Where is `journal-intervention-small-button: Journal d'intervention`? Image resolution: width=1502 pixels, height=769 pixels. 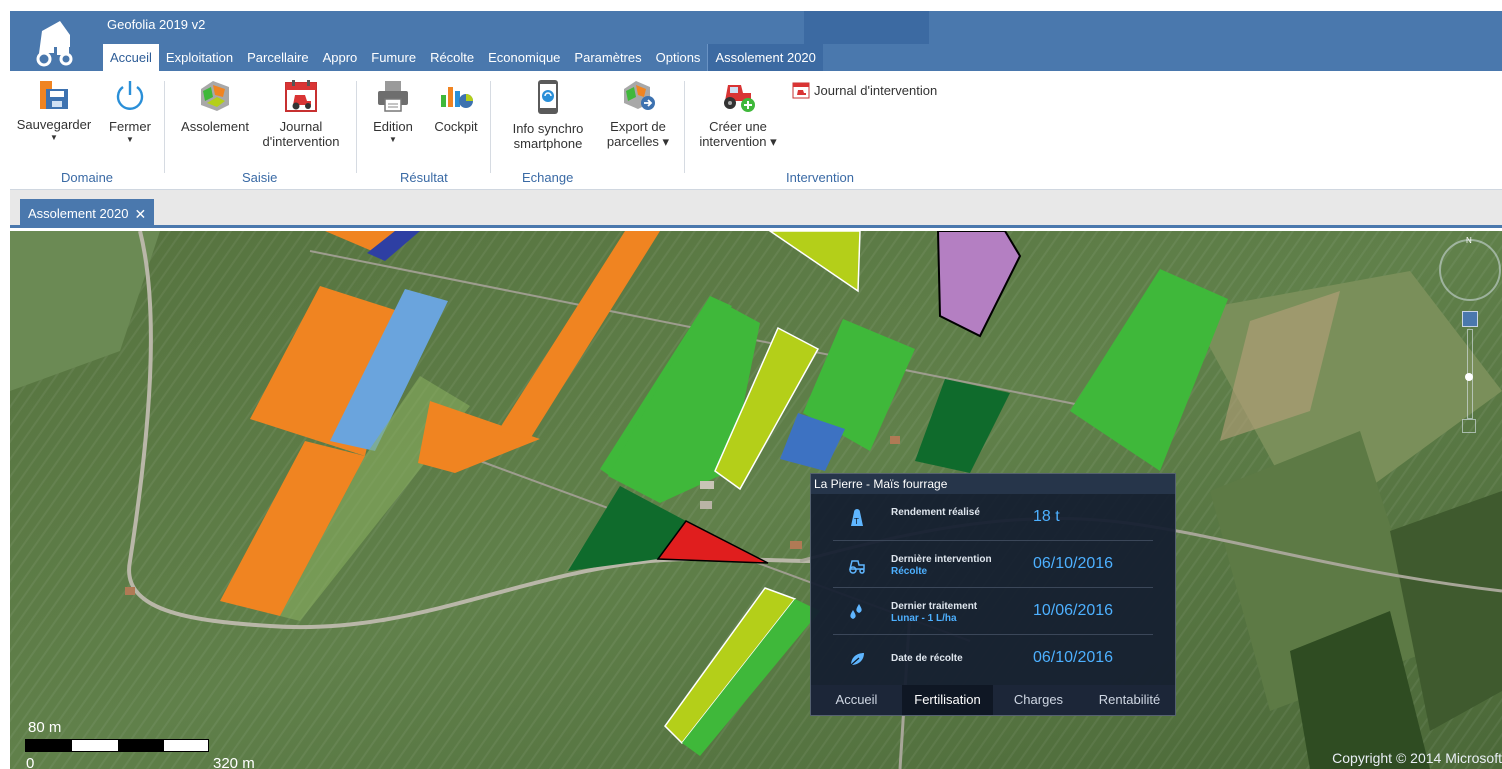
journal-intervention-small-button: Journal d'intervention is located at coordinates (864, 90).